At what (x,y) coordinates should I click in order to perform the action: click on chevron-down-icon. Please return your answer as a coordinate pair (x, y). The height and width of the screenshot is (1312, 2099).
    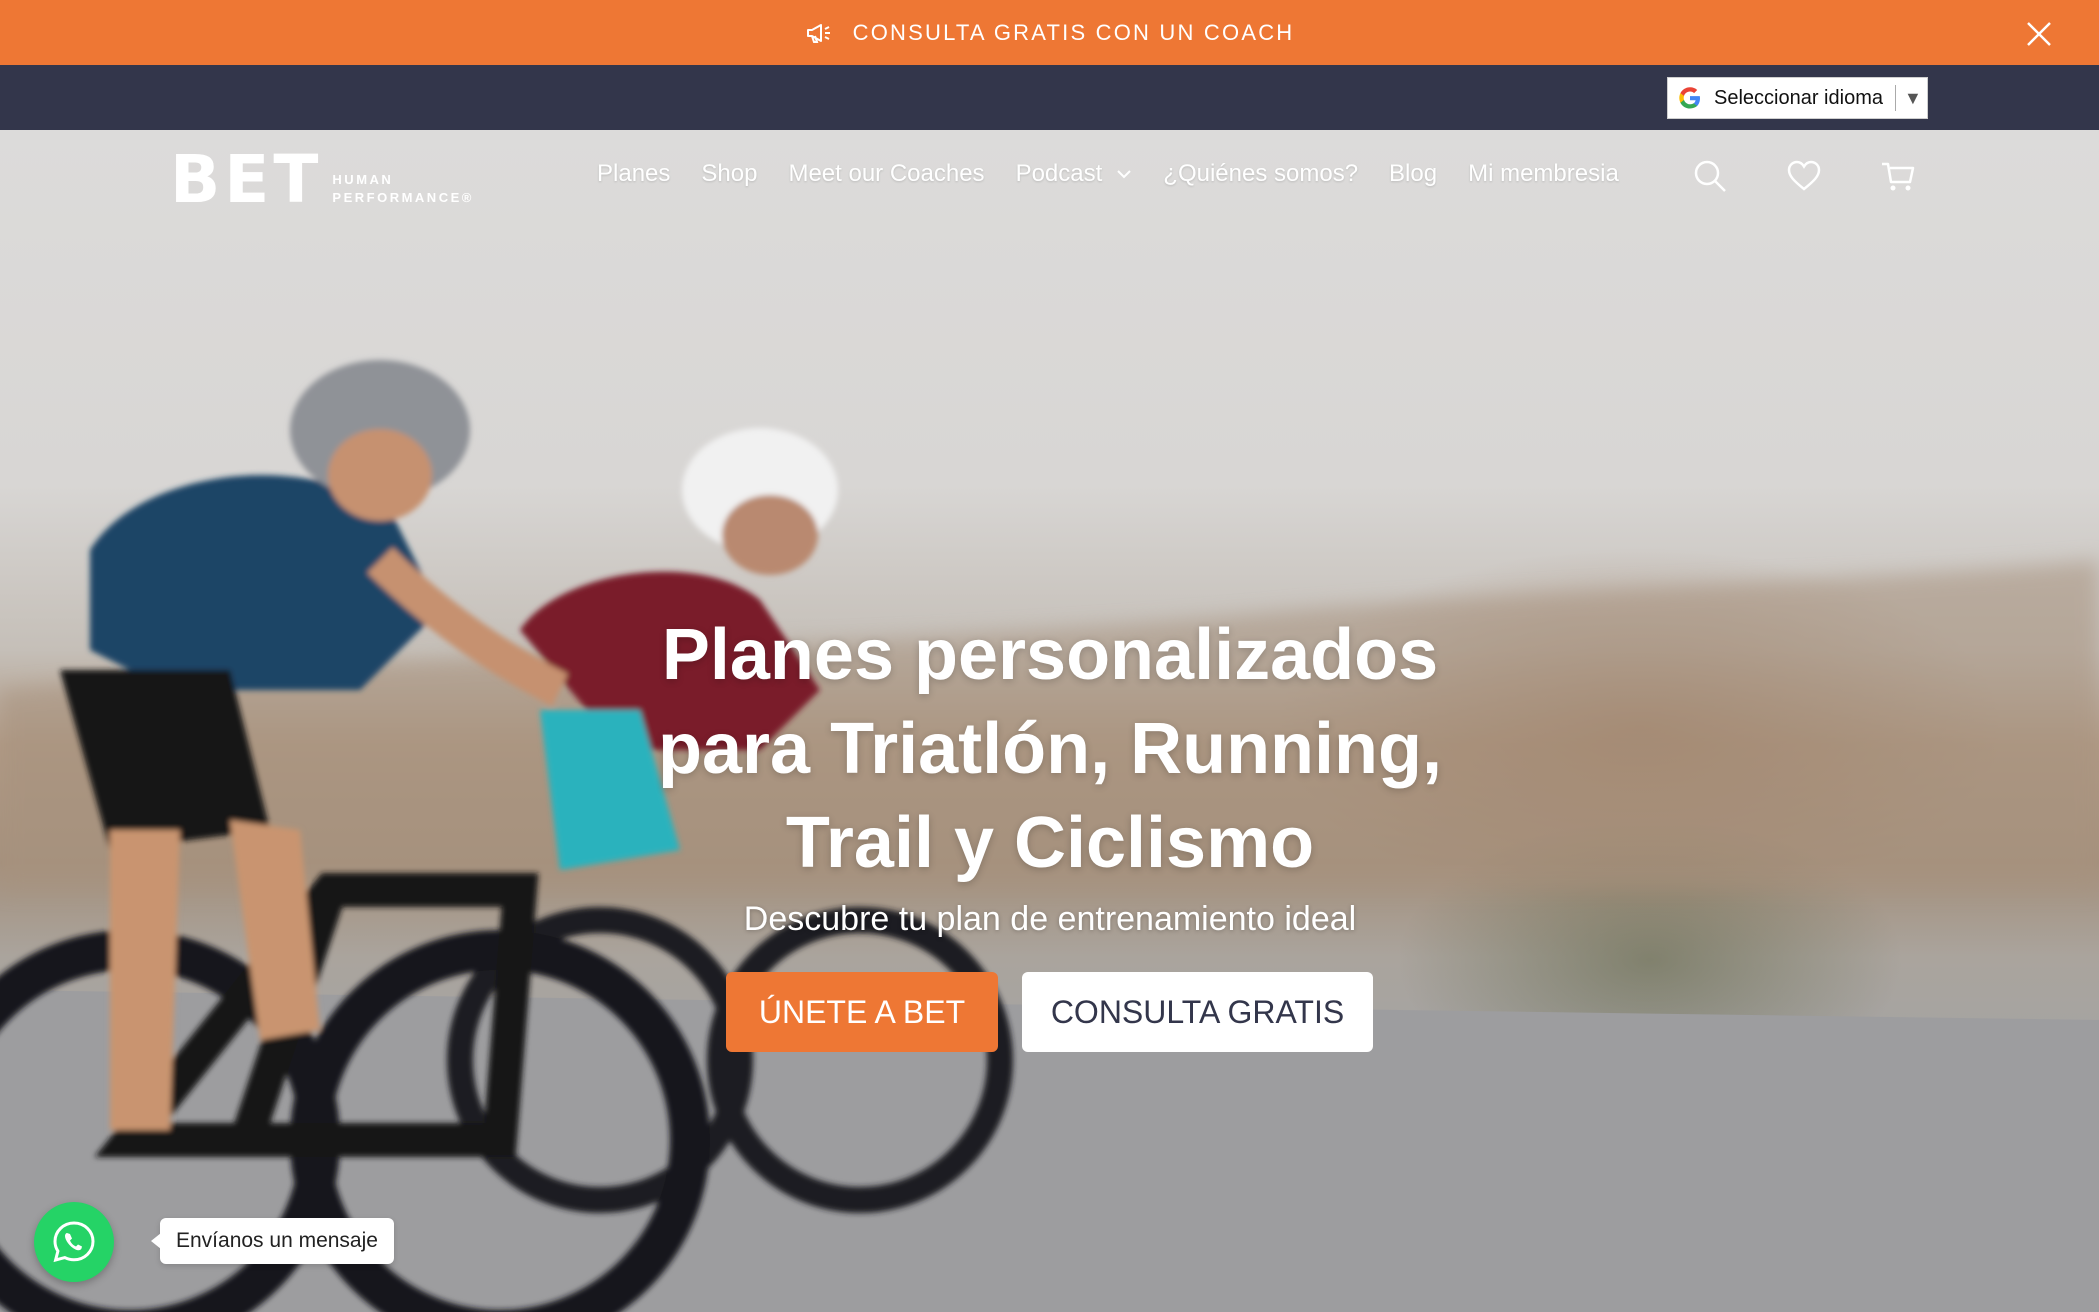
    Looking at the image, I should click on (1124, 174).